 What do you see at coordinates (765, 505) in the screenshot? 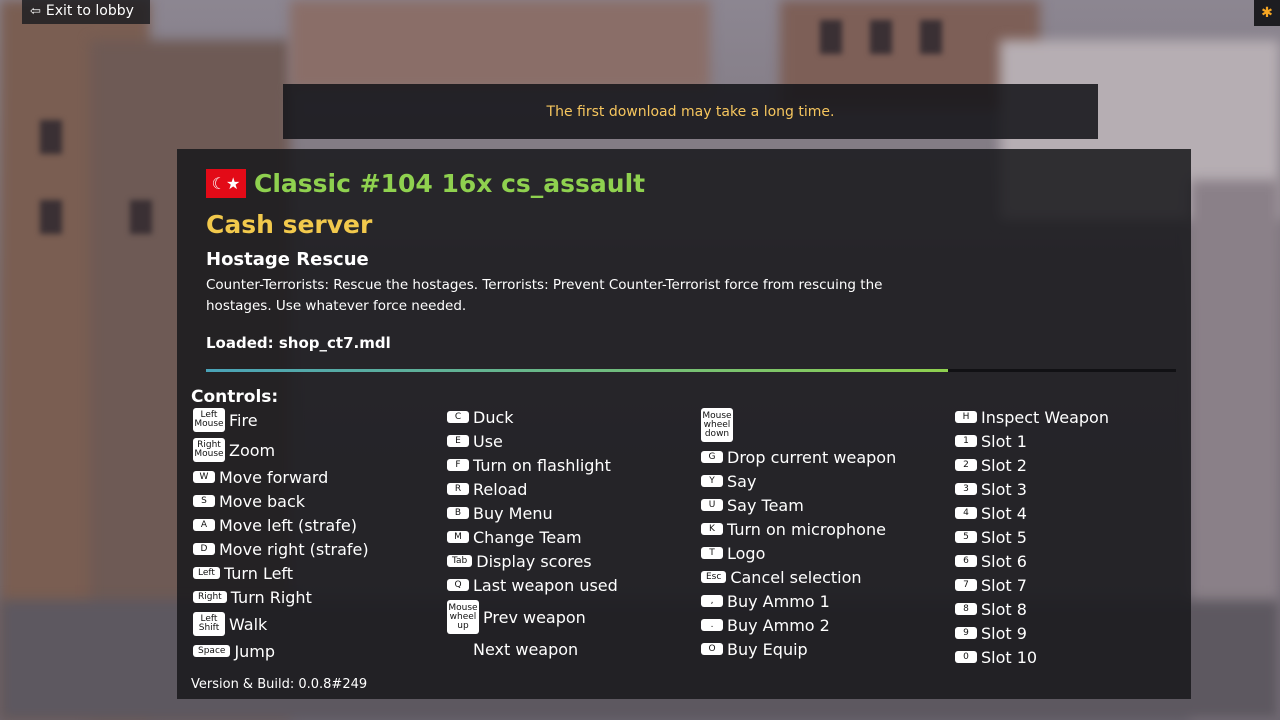
I see `control-action: Say Team` at bounding box center [765, 505].